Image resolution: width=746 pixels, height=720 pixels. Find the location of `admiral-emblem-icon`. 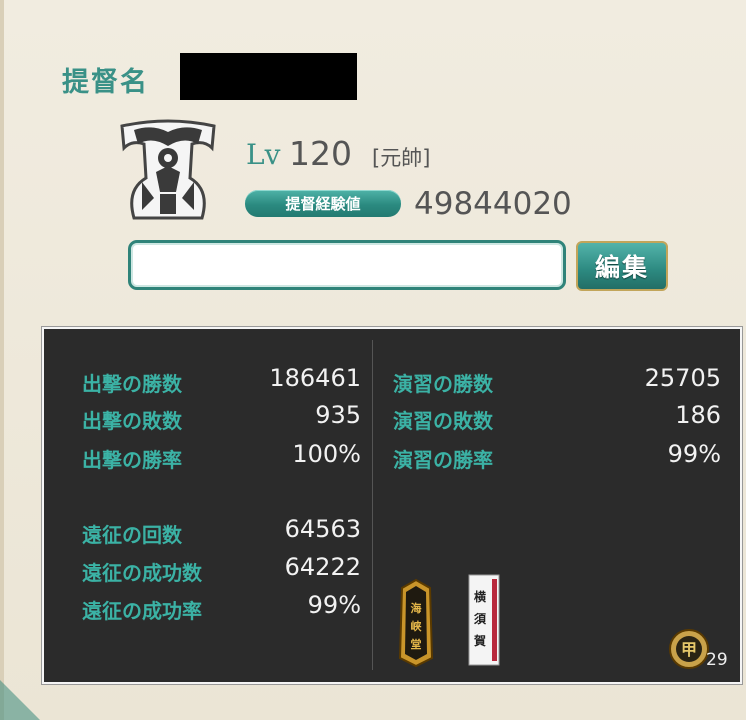

admiral-emblem-icon is located at coordinates (168, 169).